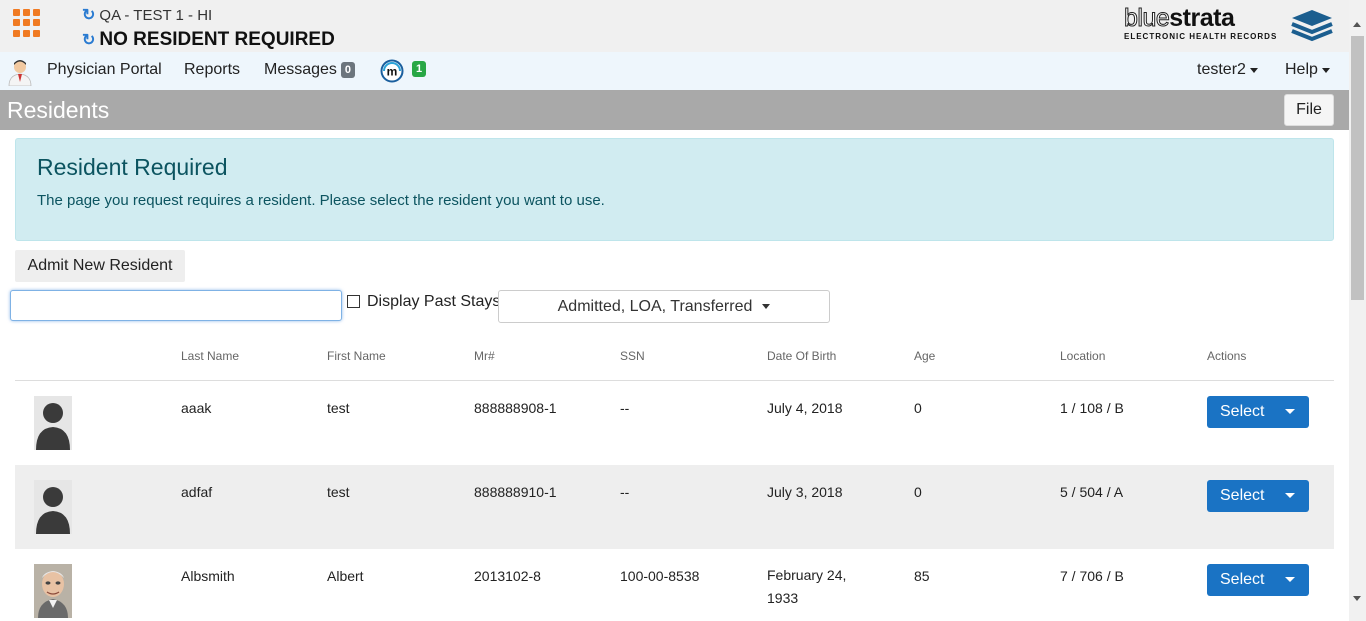 This screenshot has height=621, width=1366. I want to click on logo-strata-text: strata, so click(1202, 18).